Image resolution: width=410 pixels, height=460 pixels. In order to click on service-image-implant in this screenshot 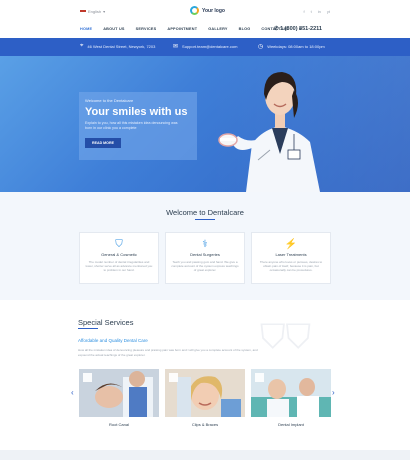, I will do `click(291, 393)`.